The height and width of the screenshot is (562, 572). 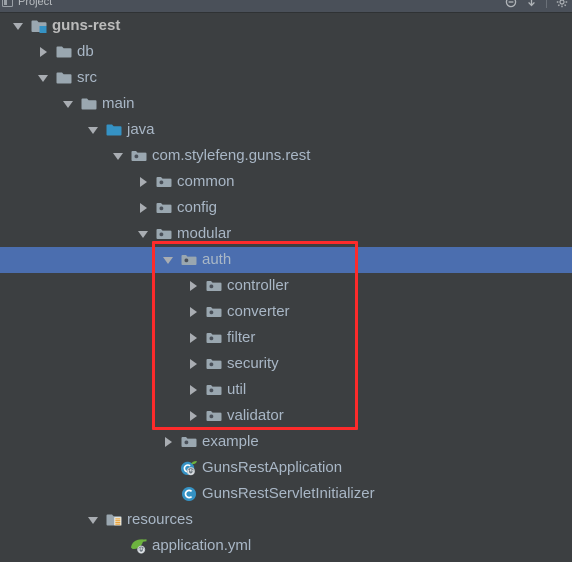 What do you see at coordinates (531, 4) in the screenshot?
I see `hide-icon` at bounding box center [531, 4].